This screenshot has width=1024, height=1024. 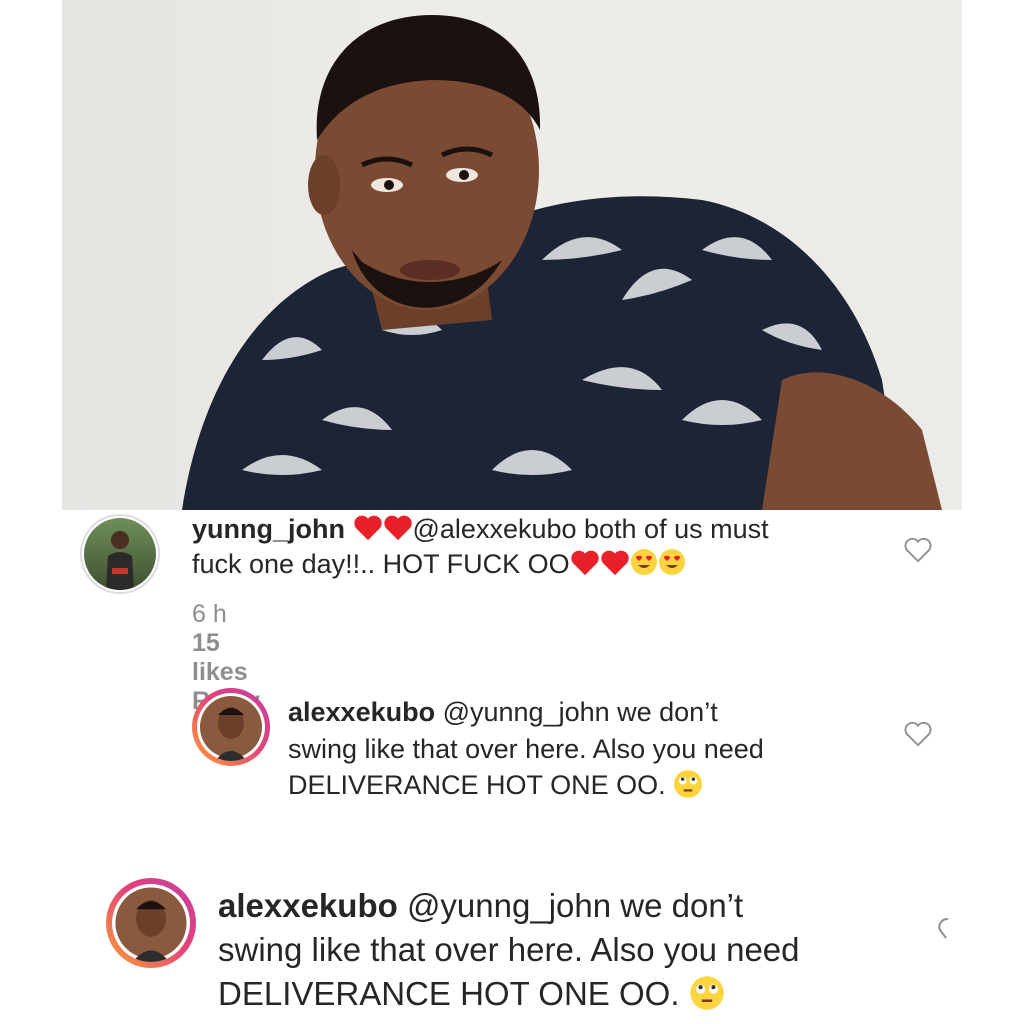 What do you see at coordinates (220, 657) in the screenshot?
I see `comment-likes: 15 likes` at bounding box center [220, 657].